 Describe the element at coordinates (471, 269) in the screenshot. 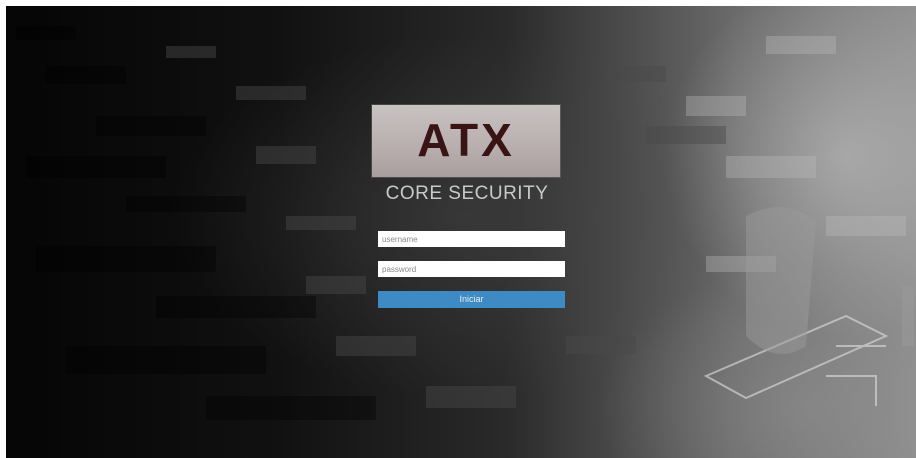

I see `password-input` at that location.